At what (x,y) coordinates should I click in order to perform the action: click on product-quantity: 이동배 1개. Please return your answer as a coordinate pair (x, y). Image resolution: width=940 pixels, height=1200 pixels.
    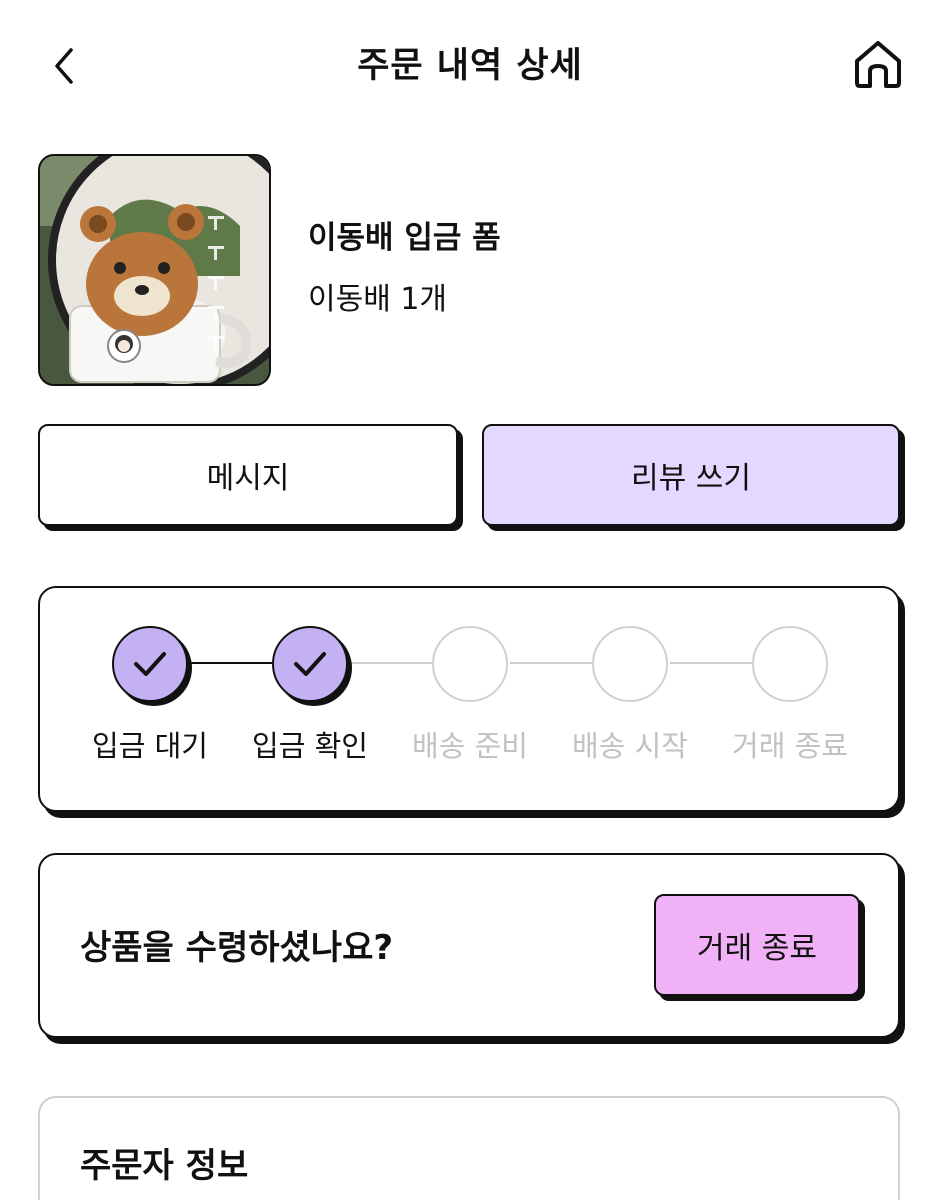
    Looking at the image, I should click on (378, 299).